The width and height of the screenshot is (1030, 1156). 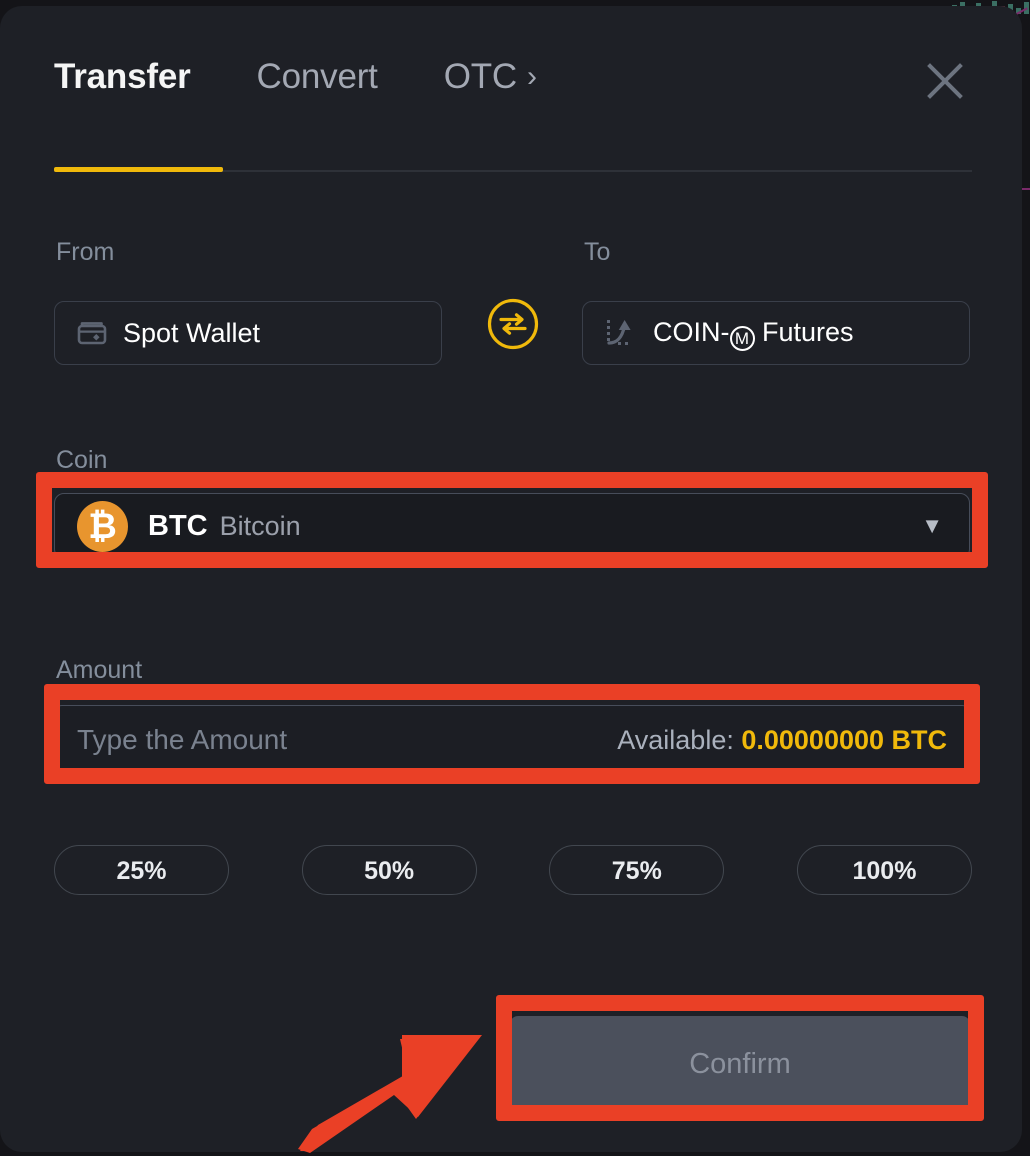 What do you see at coordinates (513, 870) in the screenshot?
I see `percent-shortcut-row: 25% 50% 75% 100%` at bounding box center [513, 870].